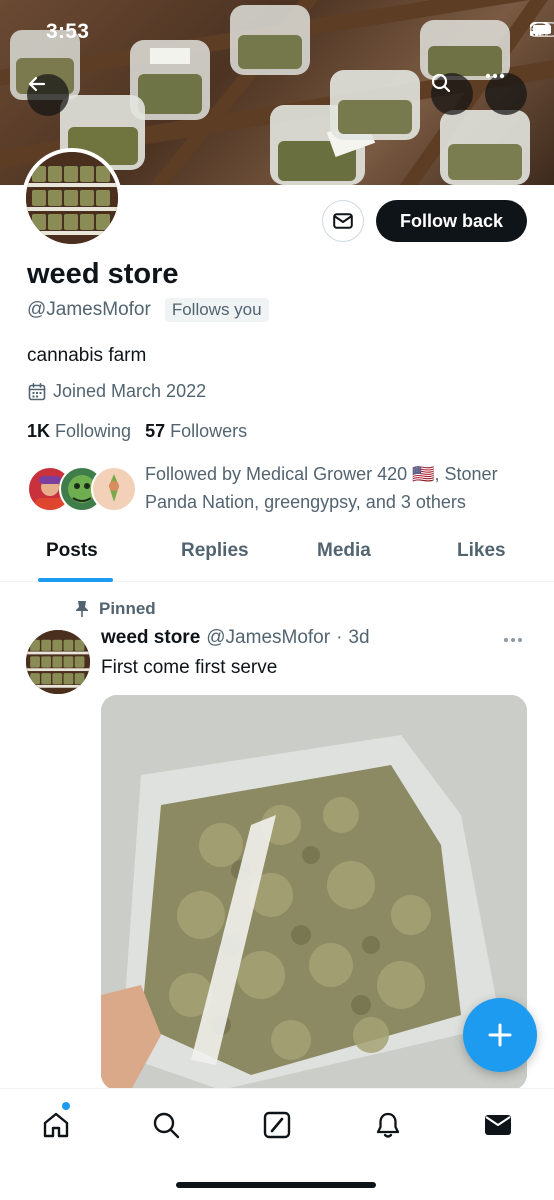  What do you see at coordinates (89, 309) in the screenshot?
I see `profile-handle: @JamesMofor` at bounding box center [89, 309].